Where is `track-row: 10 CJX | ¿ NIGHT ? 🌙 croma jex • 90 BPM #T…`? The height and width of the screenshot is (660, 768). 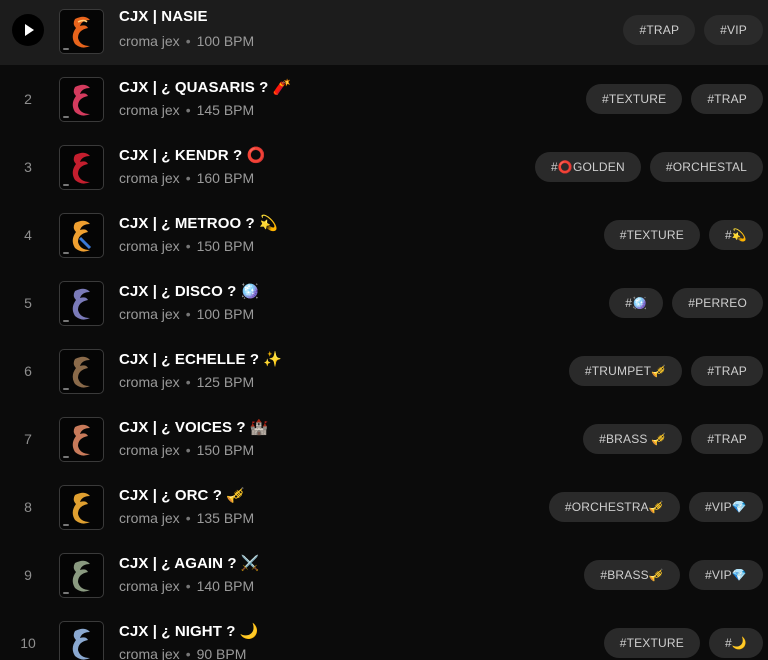 track-row: 10 CJX | ¿ NIGHT ? 🌙 croma jex • 90 BPM #T… is located at coordinates (384, 634).